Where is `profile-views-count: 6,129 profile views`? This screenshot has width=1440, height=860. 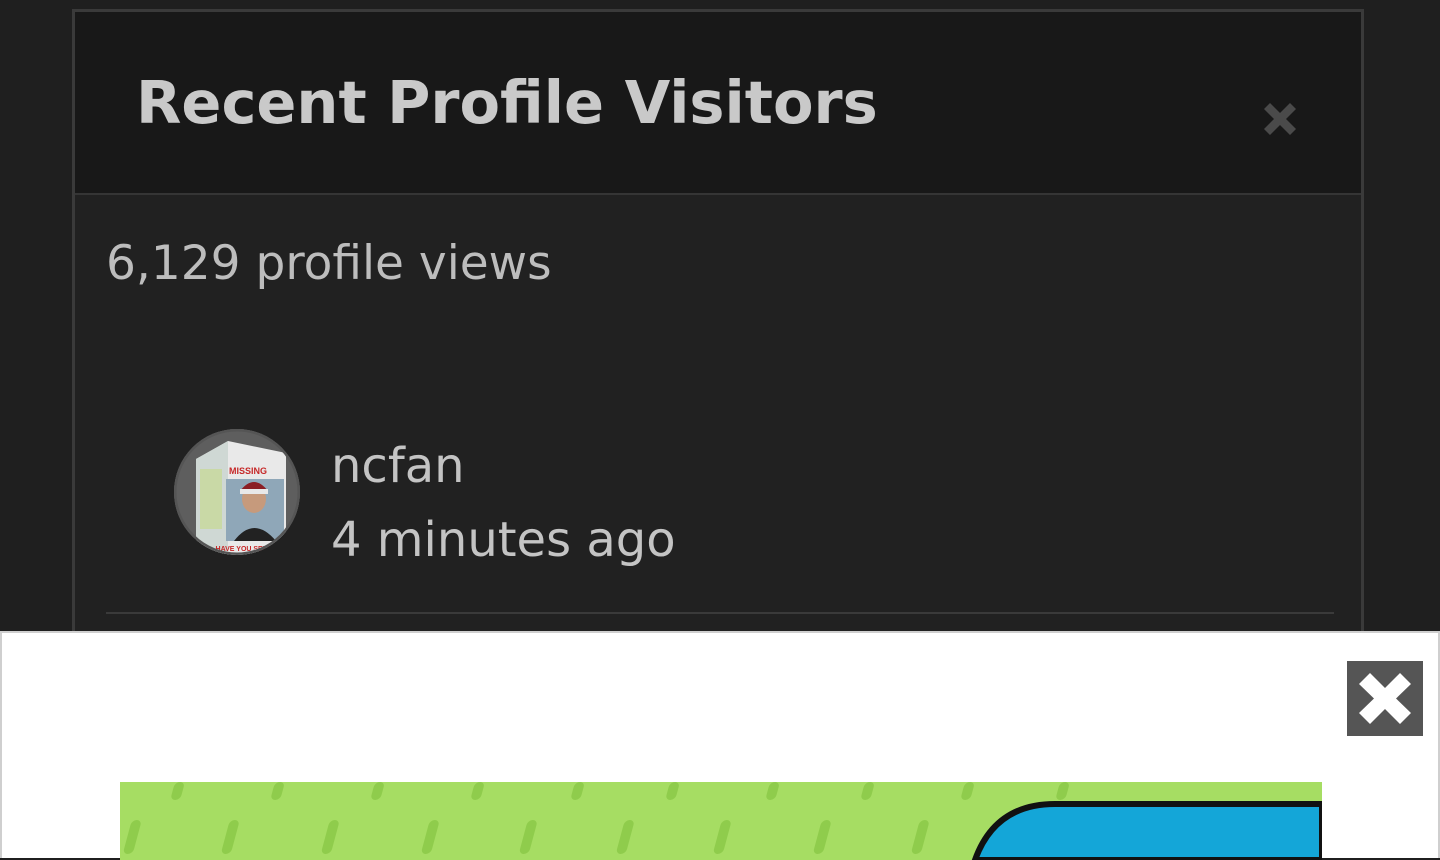
profile-views-count: 6,129 profile views is located at coordinates (329, 263).